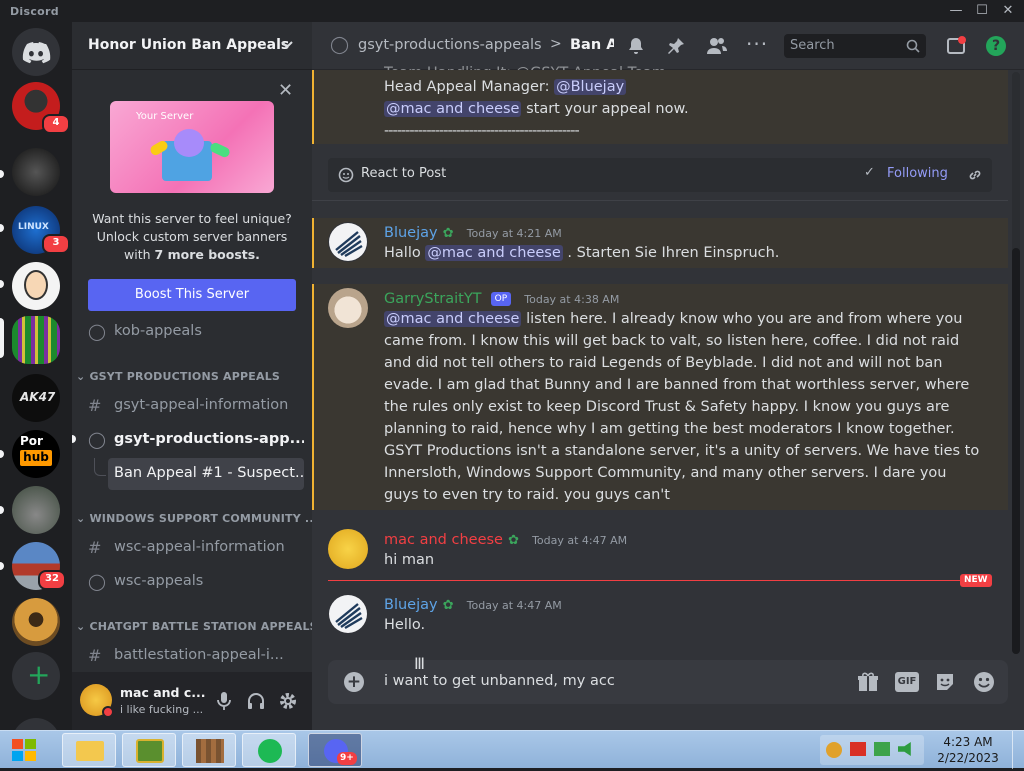 The height and width of the screenshot is (771, 1024). Describe the element at coordinates (536, 109) in the screenshot. I see `post-line-2: @mac and cheese start your appeal now.` at that location.